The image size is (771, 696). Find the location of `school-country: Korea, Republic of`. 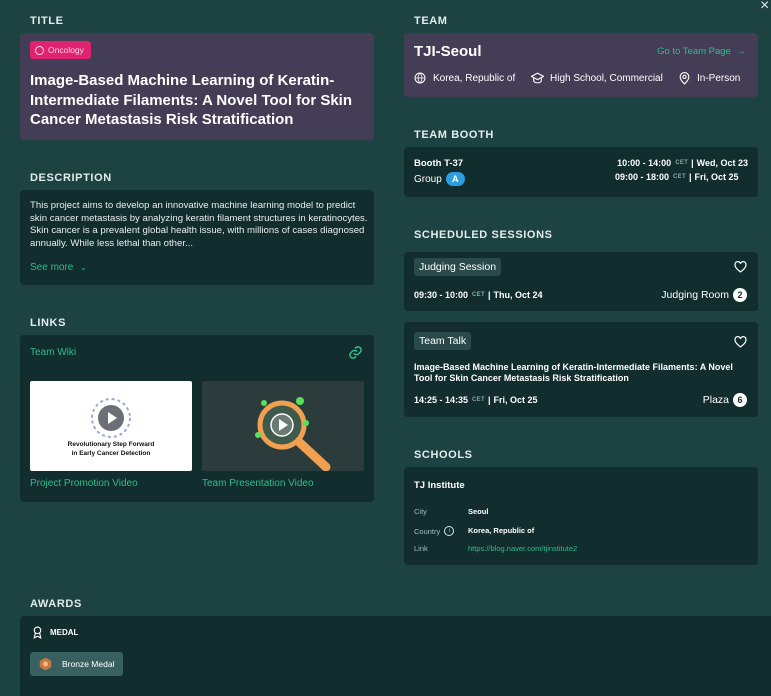

school-country: Korea, Republic of is located at coordinates (501, 530).